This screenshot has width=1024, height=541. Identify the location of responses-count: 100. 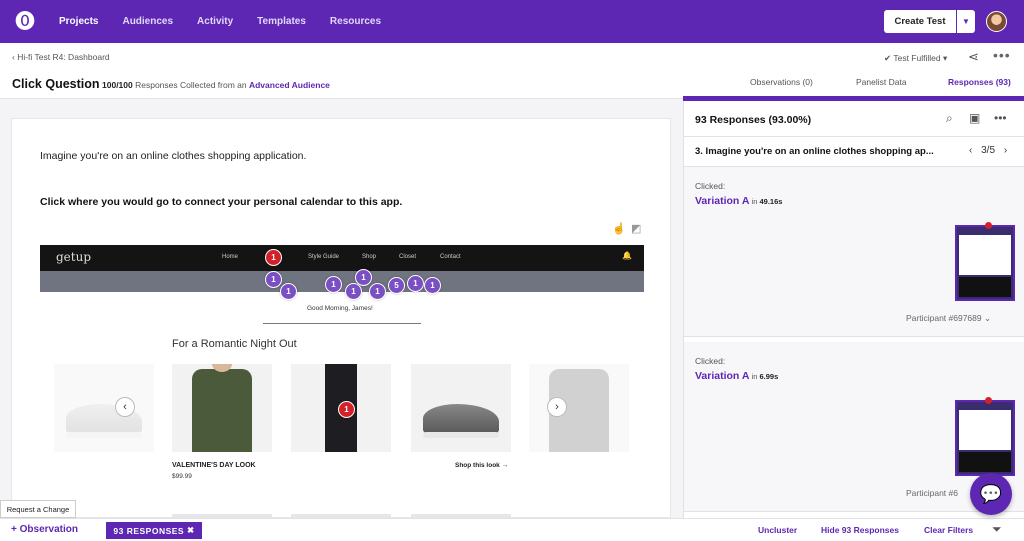
(109, 85).